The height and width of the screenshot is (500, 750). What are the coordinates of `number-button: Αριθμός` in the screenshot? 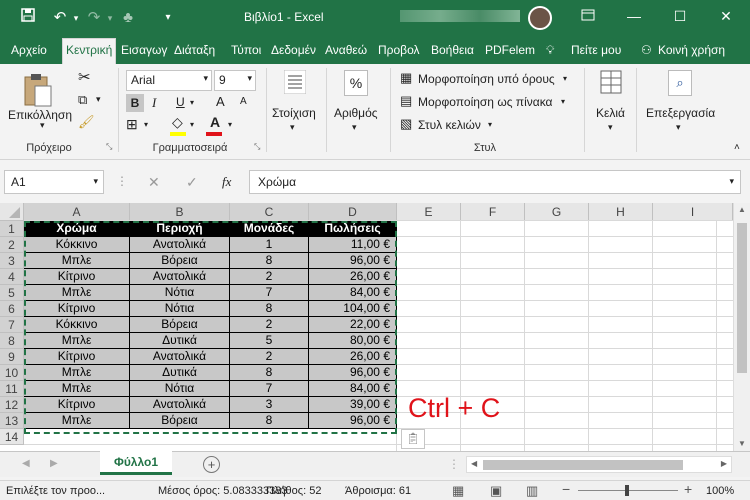 It's located at (356, 113).